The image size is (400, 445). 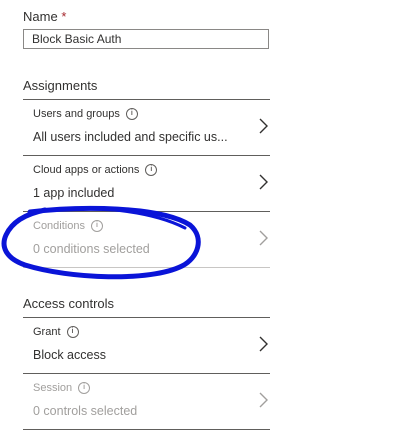 I want to click on grant-label: Grant, so click(x=47, y=332).